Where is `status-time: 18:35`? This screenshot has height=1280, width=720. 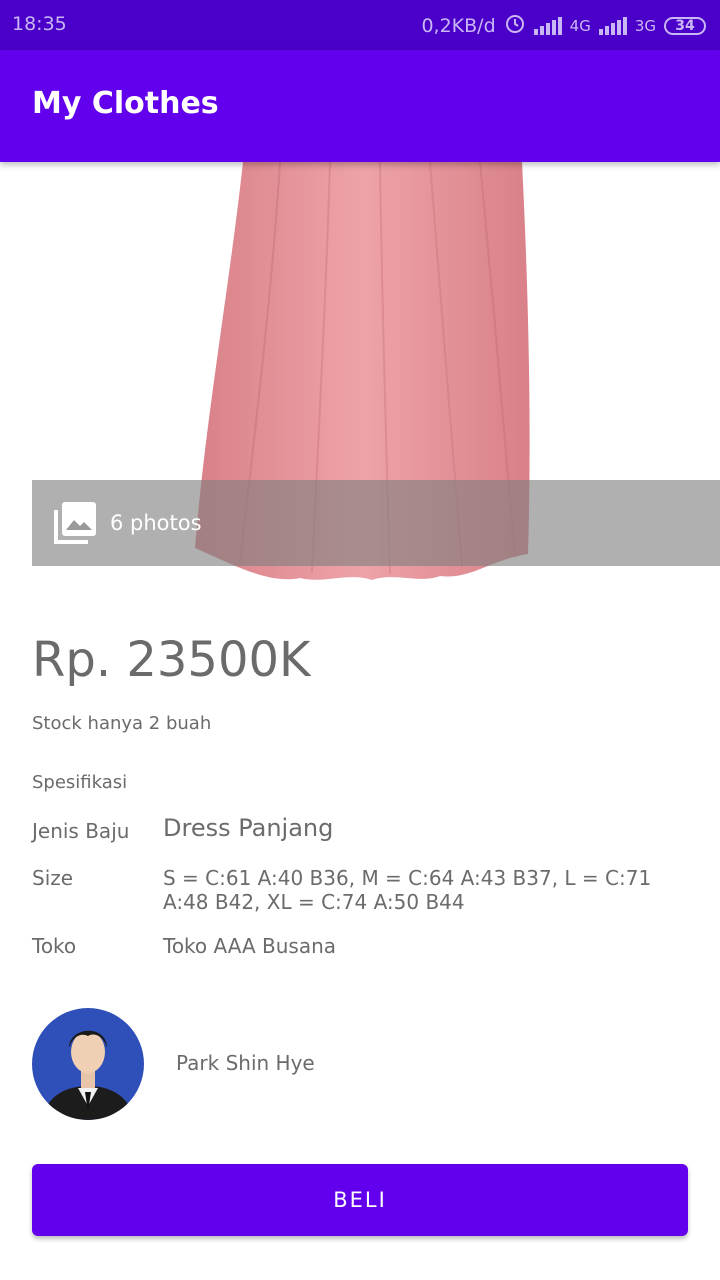 status-time: 18:35 is located at coordinates (39, 24).